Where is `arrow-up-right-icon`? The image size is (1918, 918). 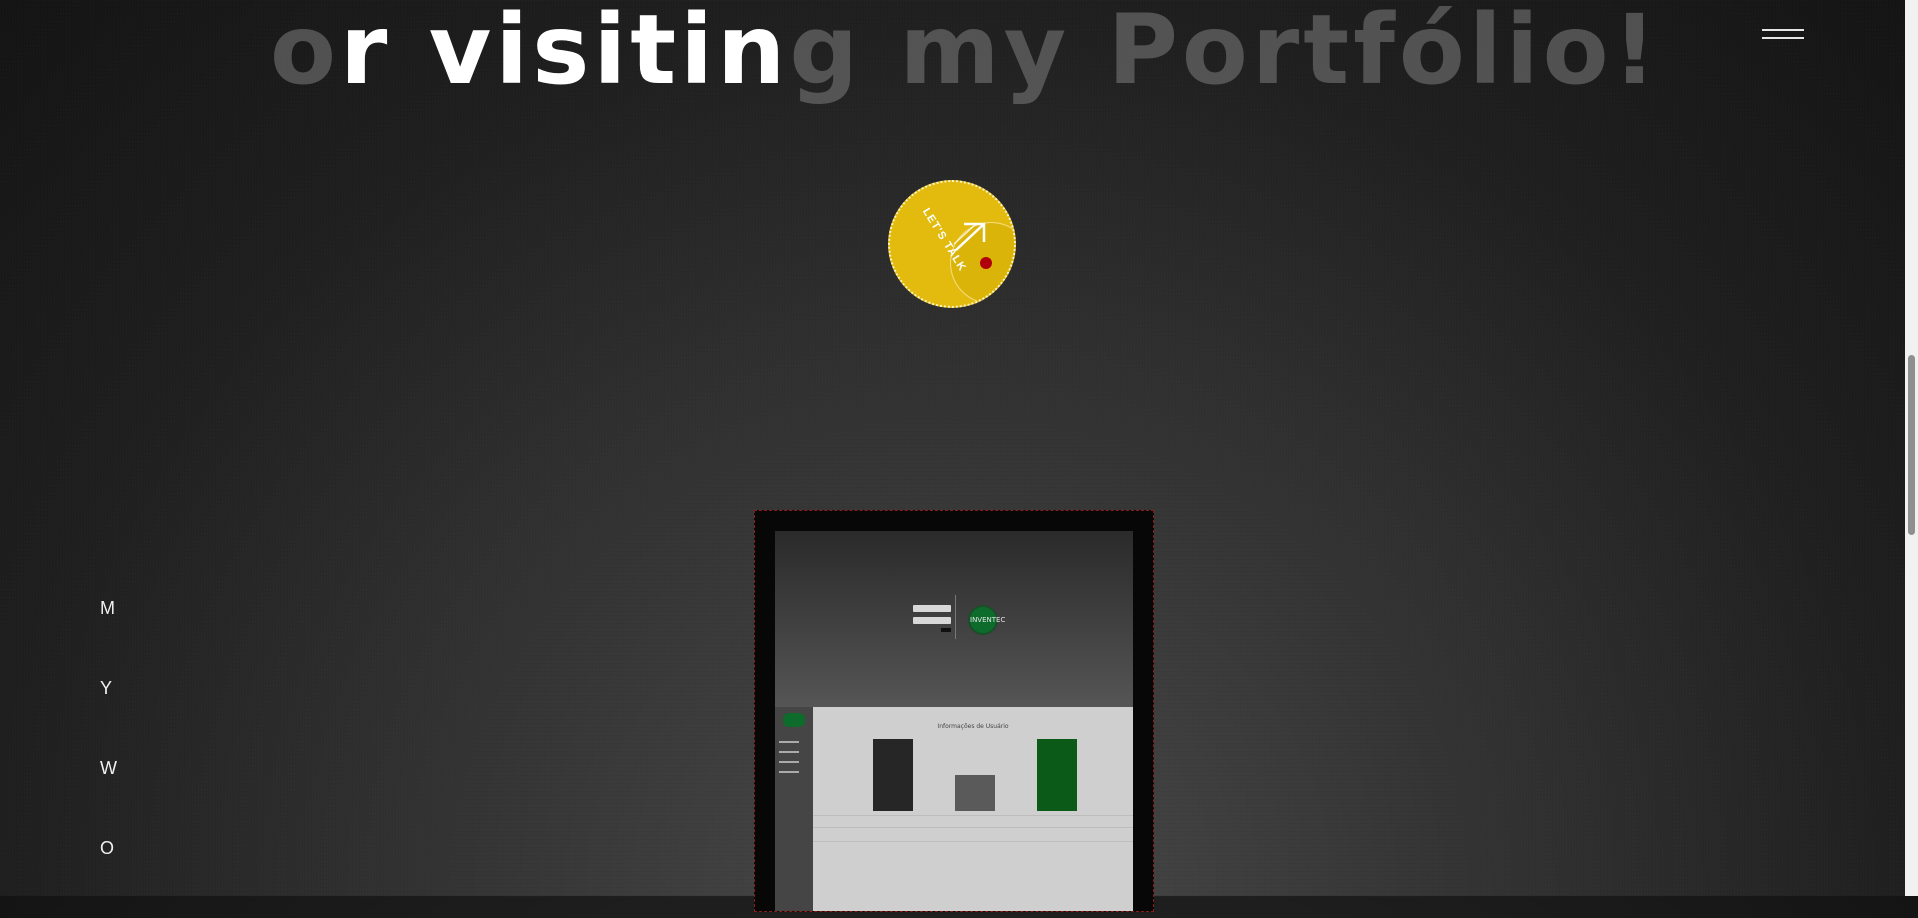
arrow-up-right-icon is located at coordinates (969, 236).